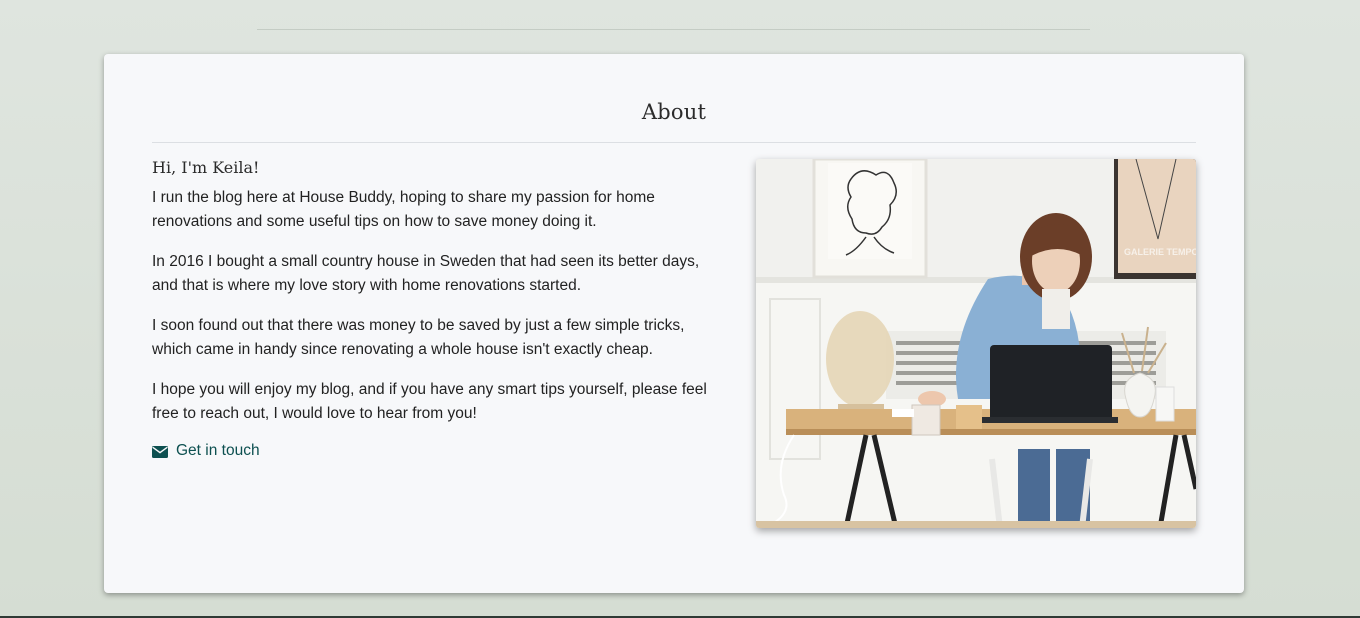  I want to click on title-divider, so click(674, 142).